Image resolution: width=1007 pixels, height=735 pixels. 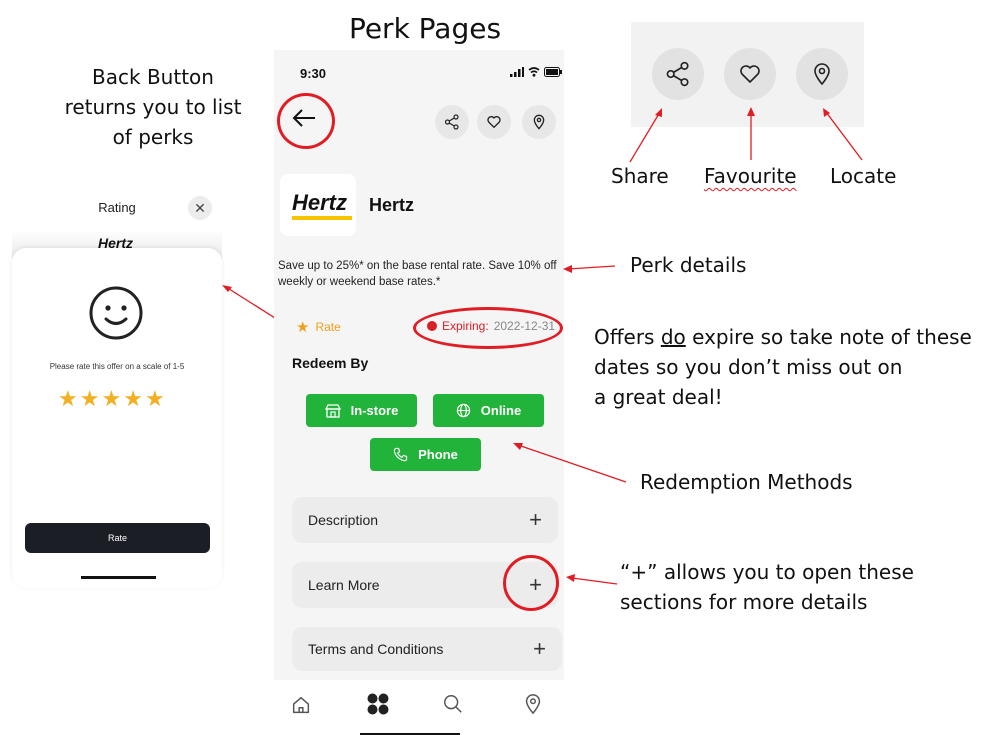 I want to click on rate-button: Rate, so click(x=117, y=538).